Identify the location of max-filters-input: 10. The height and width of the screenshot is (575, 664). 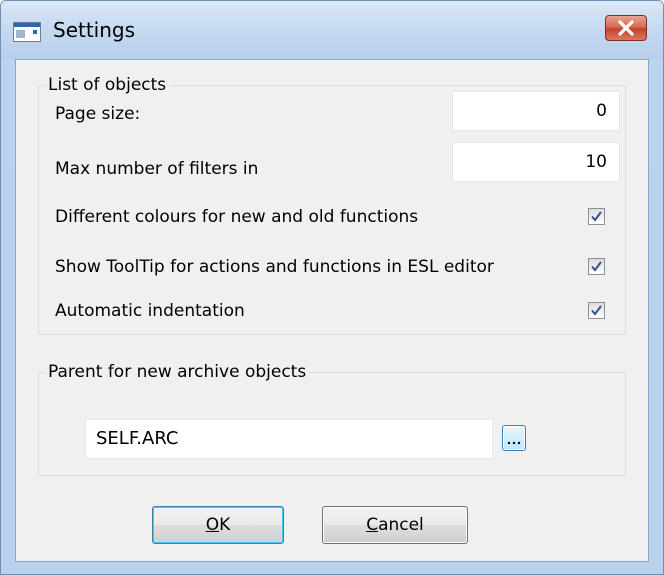
(536, 162).